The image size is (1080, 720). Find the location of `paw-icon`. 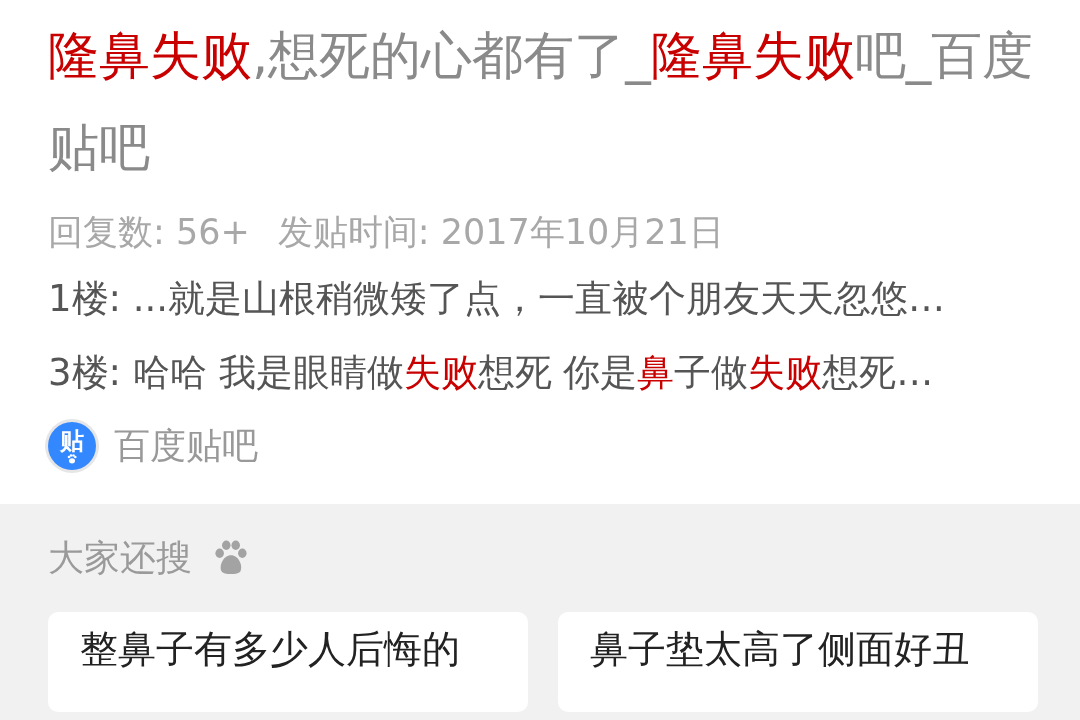

paw-icon is located at coordinates (231, 558).